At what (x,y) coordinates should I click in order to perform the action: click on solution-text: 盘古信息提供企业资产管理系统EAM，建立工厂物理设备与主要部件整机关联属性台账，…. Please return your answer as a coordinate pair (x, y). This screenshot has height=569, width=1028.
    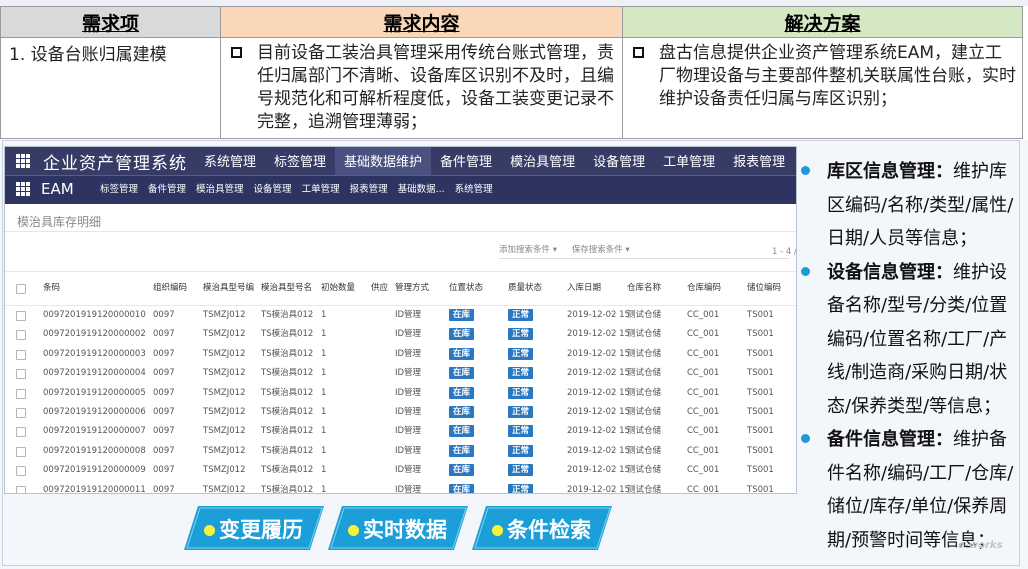
    Looking at the image, I should click on (837, 76).